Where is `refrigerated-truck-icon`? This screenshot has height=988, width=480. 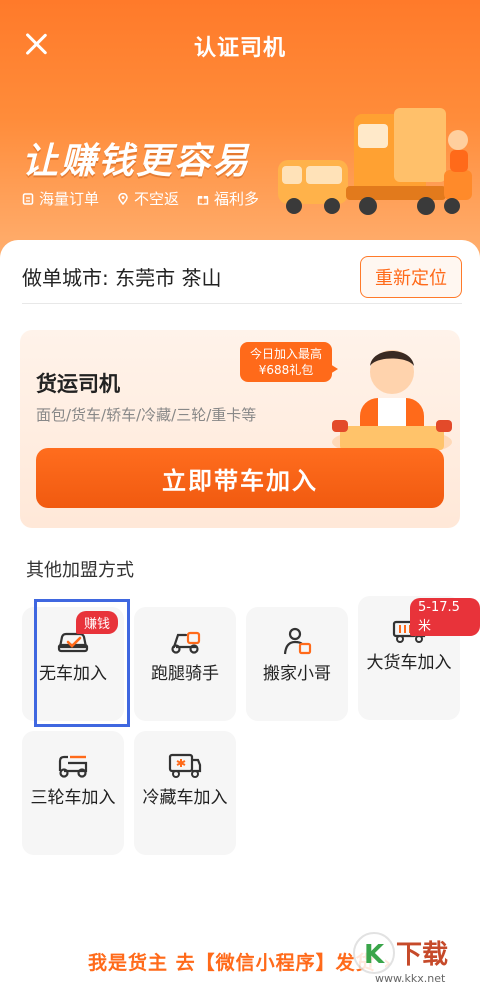 refrigerated-truck-icon is located at coordinates (185, 765).